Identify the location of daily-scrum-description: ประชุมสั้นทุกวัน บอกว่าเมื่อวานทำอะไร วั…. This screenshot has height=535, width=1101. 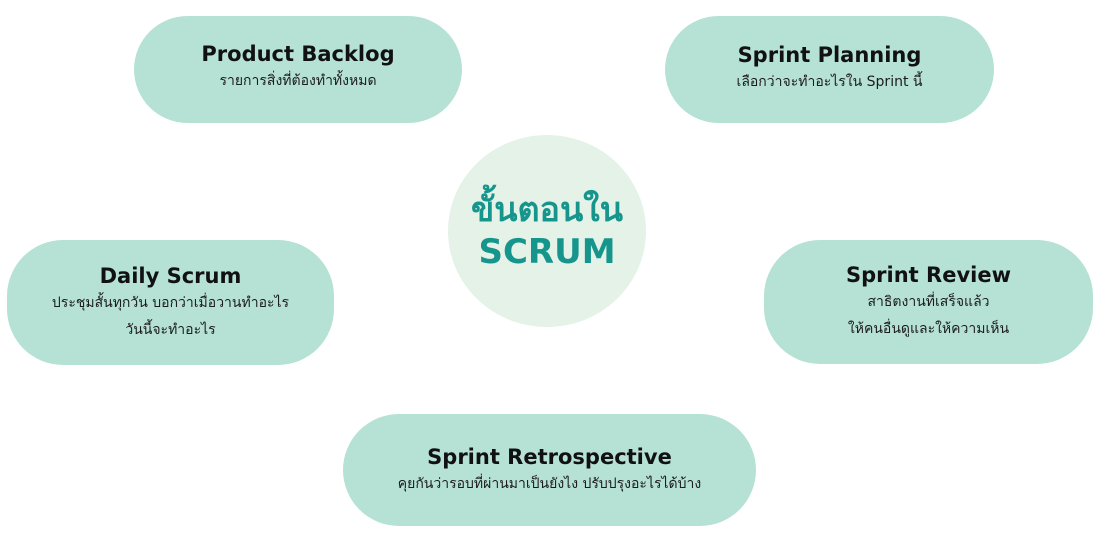
(170, 316).